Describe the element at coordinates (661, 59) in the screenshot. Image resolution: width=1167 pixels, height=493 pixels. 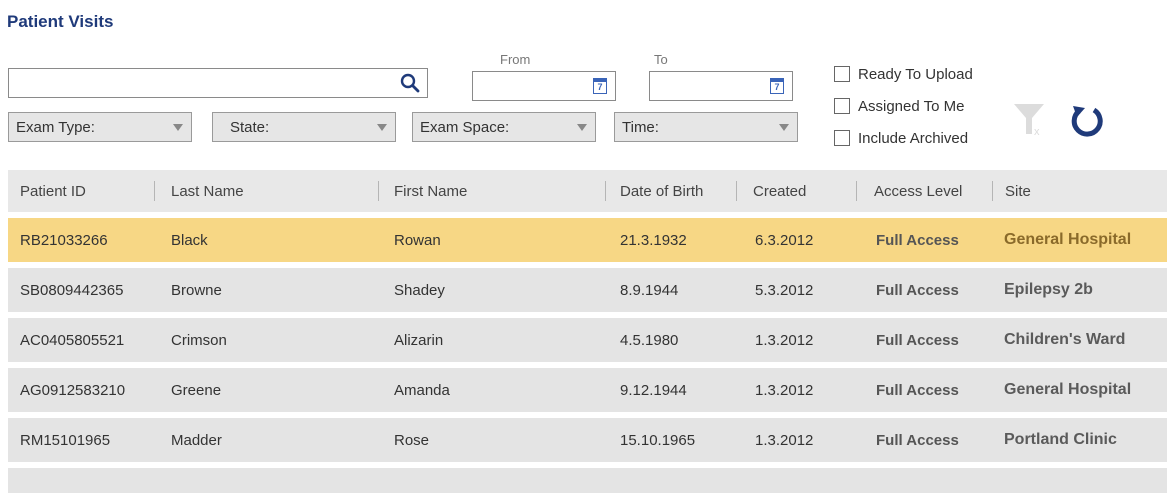
I see `to-label: To` at that location.